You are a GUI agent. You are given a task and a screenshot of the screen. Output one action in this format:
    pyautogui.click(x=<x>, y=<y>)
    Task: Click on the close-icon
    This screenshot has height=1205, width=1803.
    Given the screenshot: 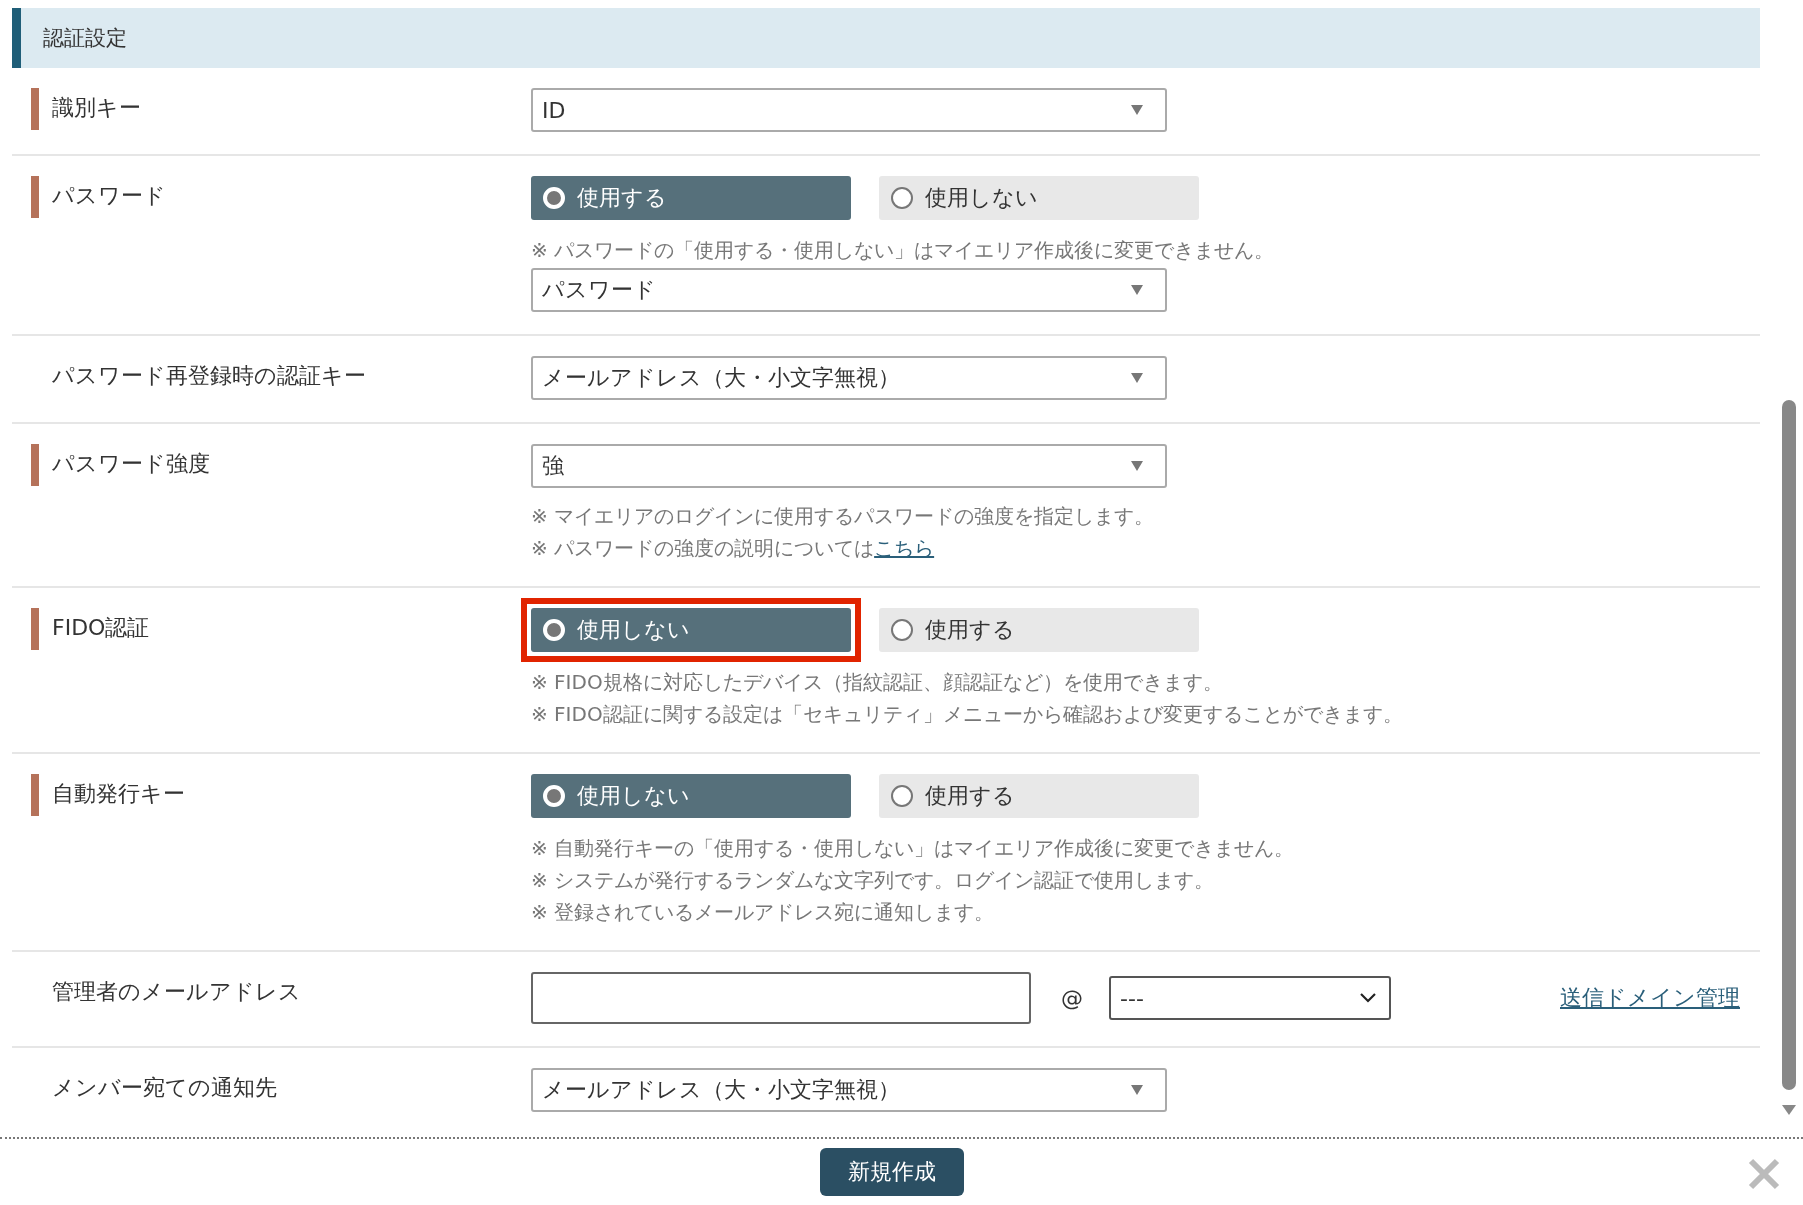 What is the action you would take?
    pyautogui.click(x=1764, y=1174)
    